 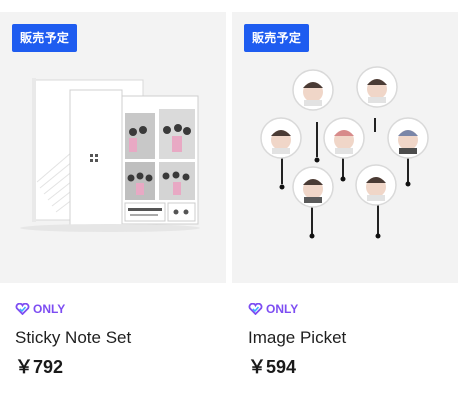 What do you see at coordinates (73, 338) in the screenshot?
I see `product-title: Sticky Note Set` at bounding box center [73, 338].